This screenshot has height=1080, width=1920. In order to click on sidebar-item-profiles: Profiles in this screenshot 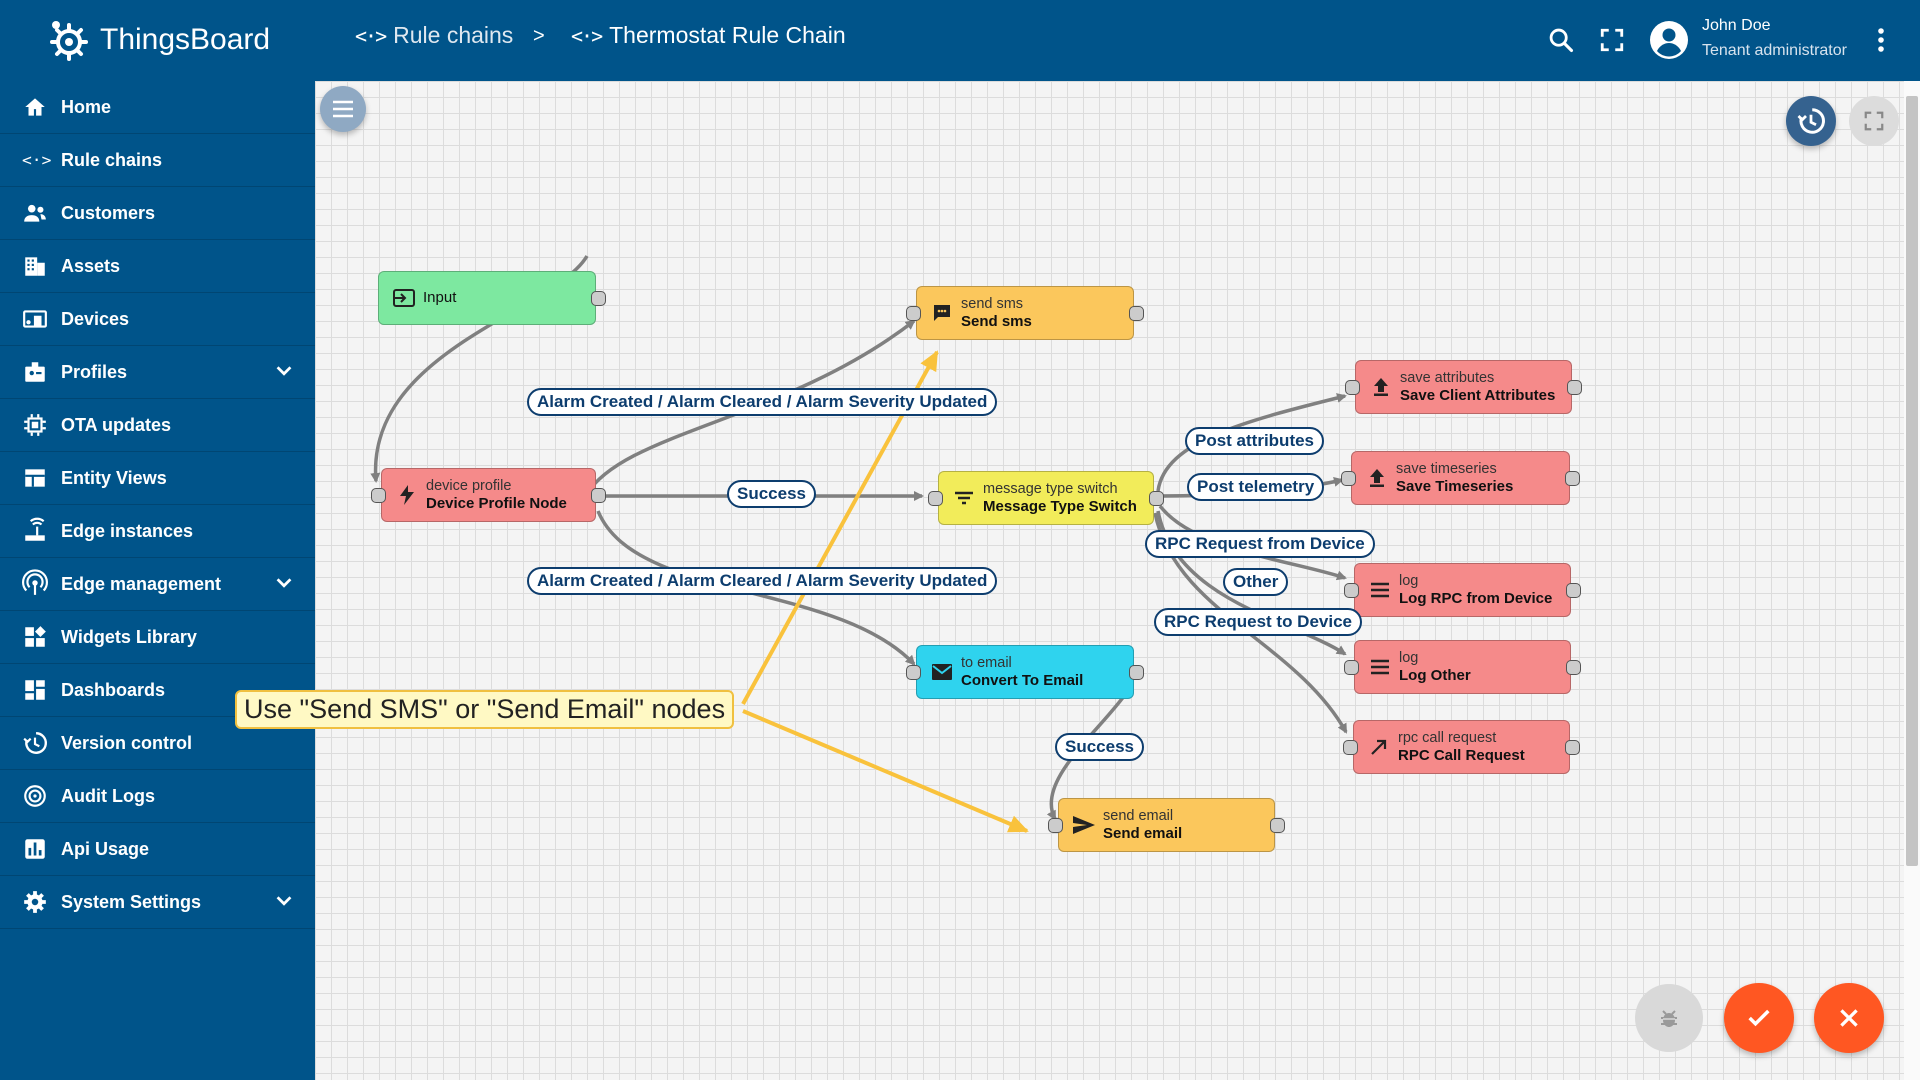, I will do `click(157, 372)`.